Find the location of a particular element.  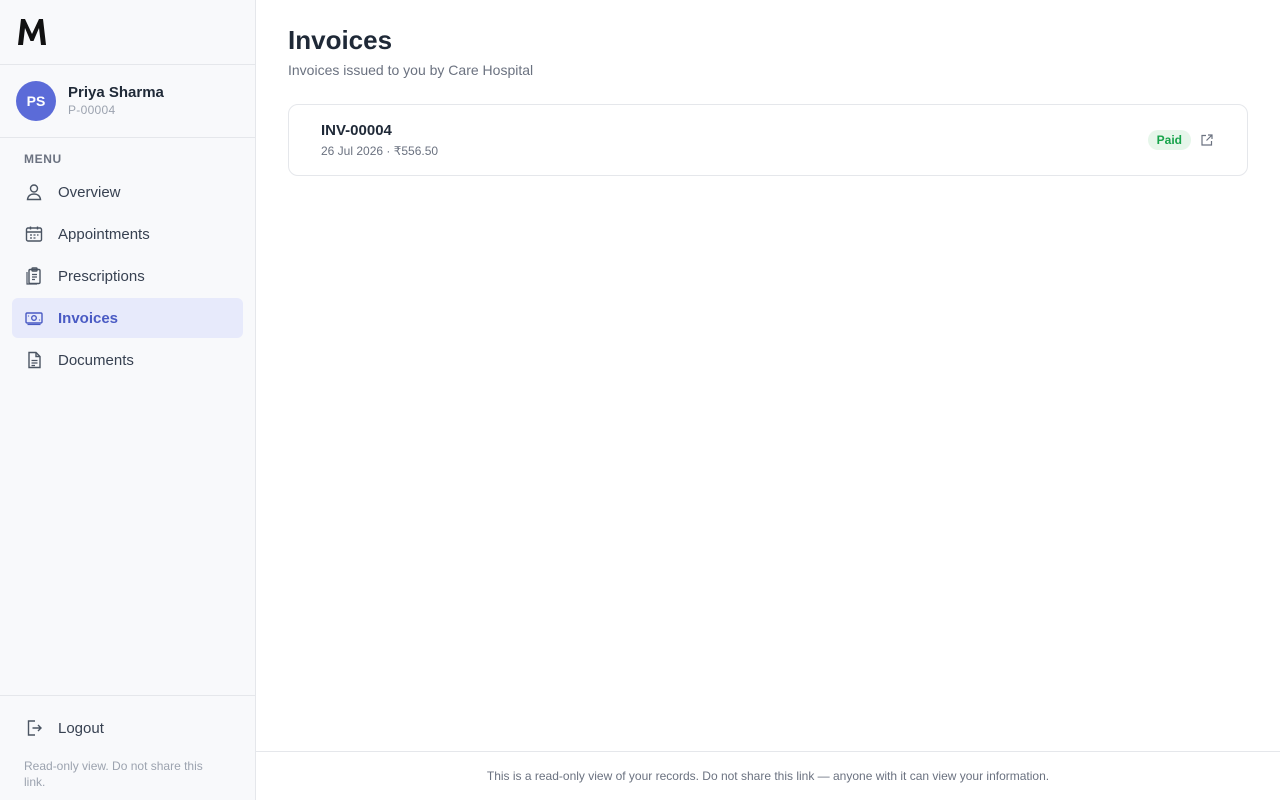

invoice-actions: Paid is located at coordinates (1181, 140).